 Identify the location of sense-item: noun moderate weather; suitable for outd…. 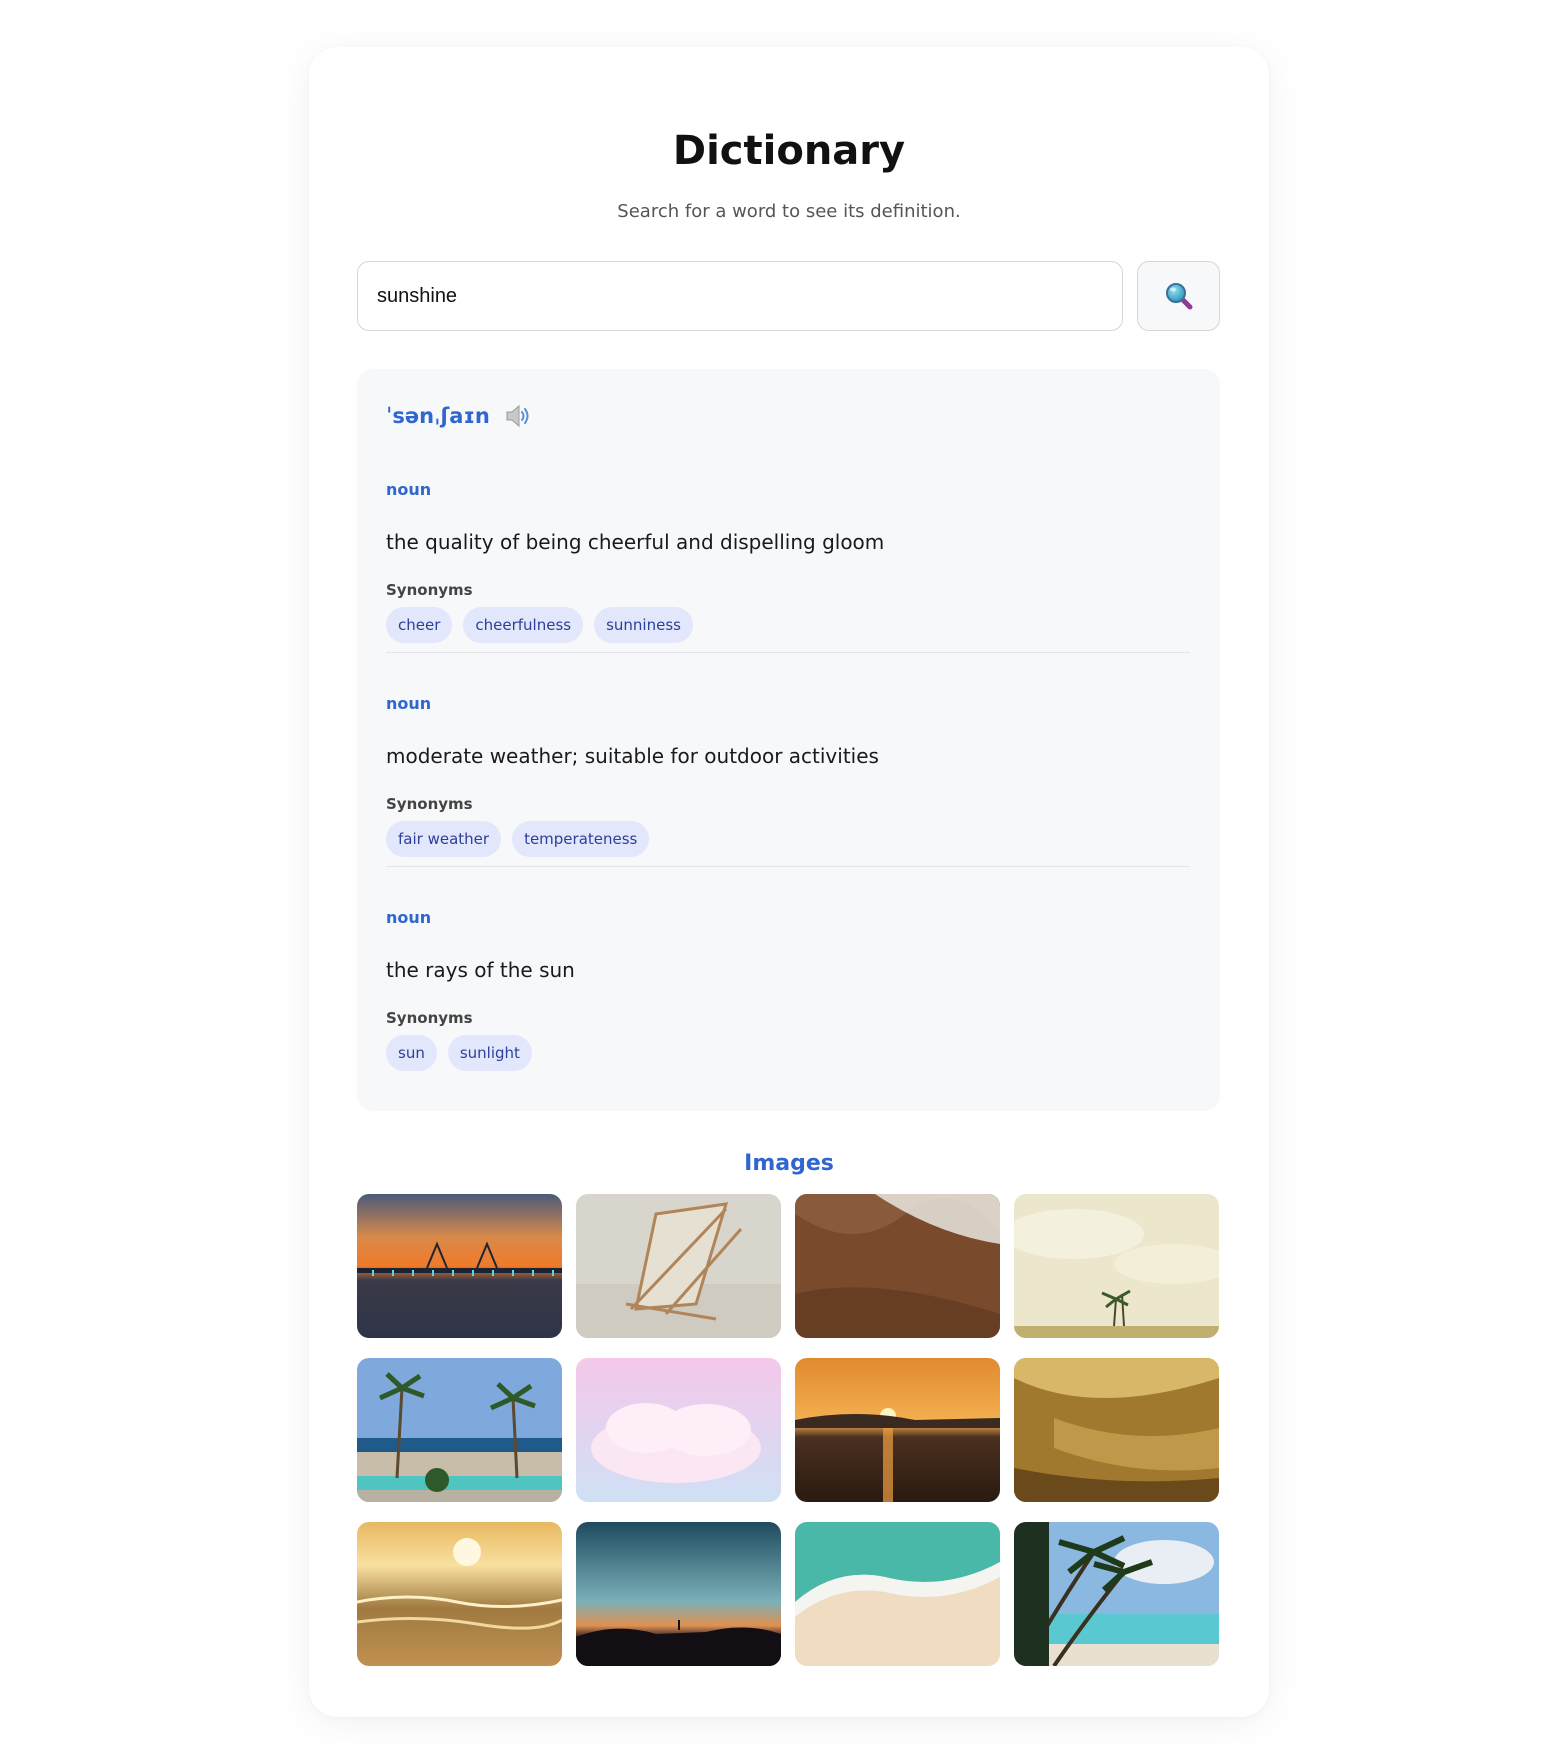
(788, 775).